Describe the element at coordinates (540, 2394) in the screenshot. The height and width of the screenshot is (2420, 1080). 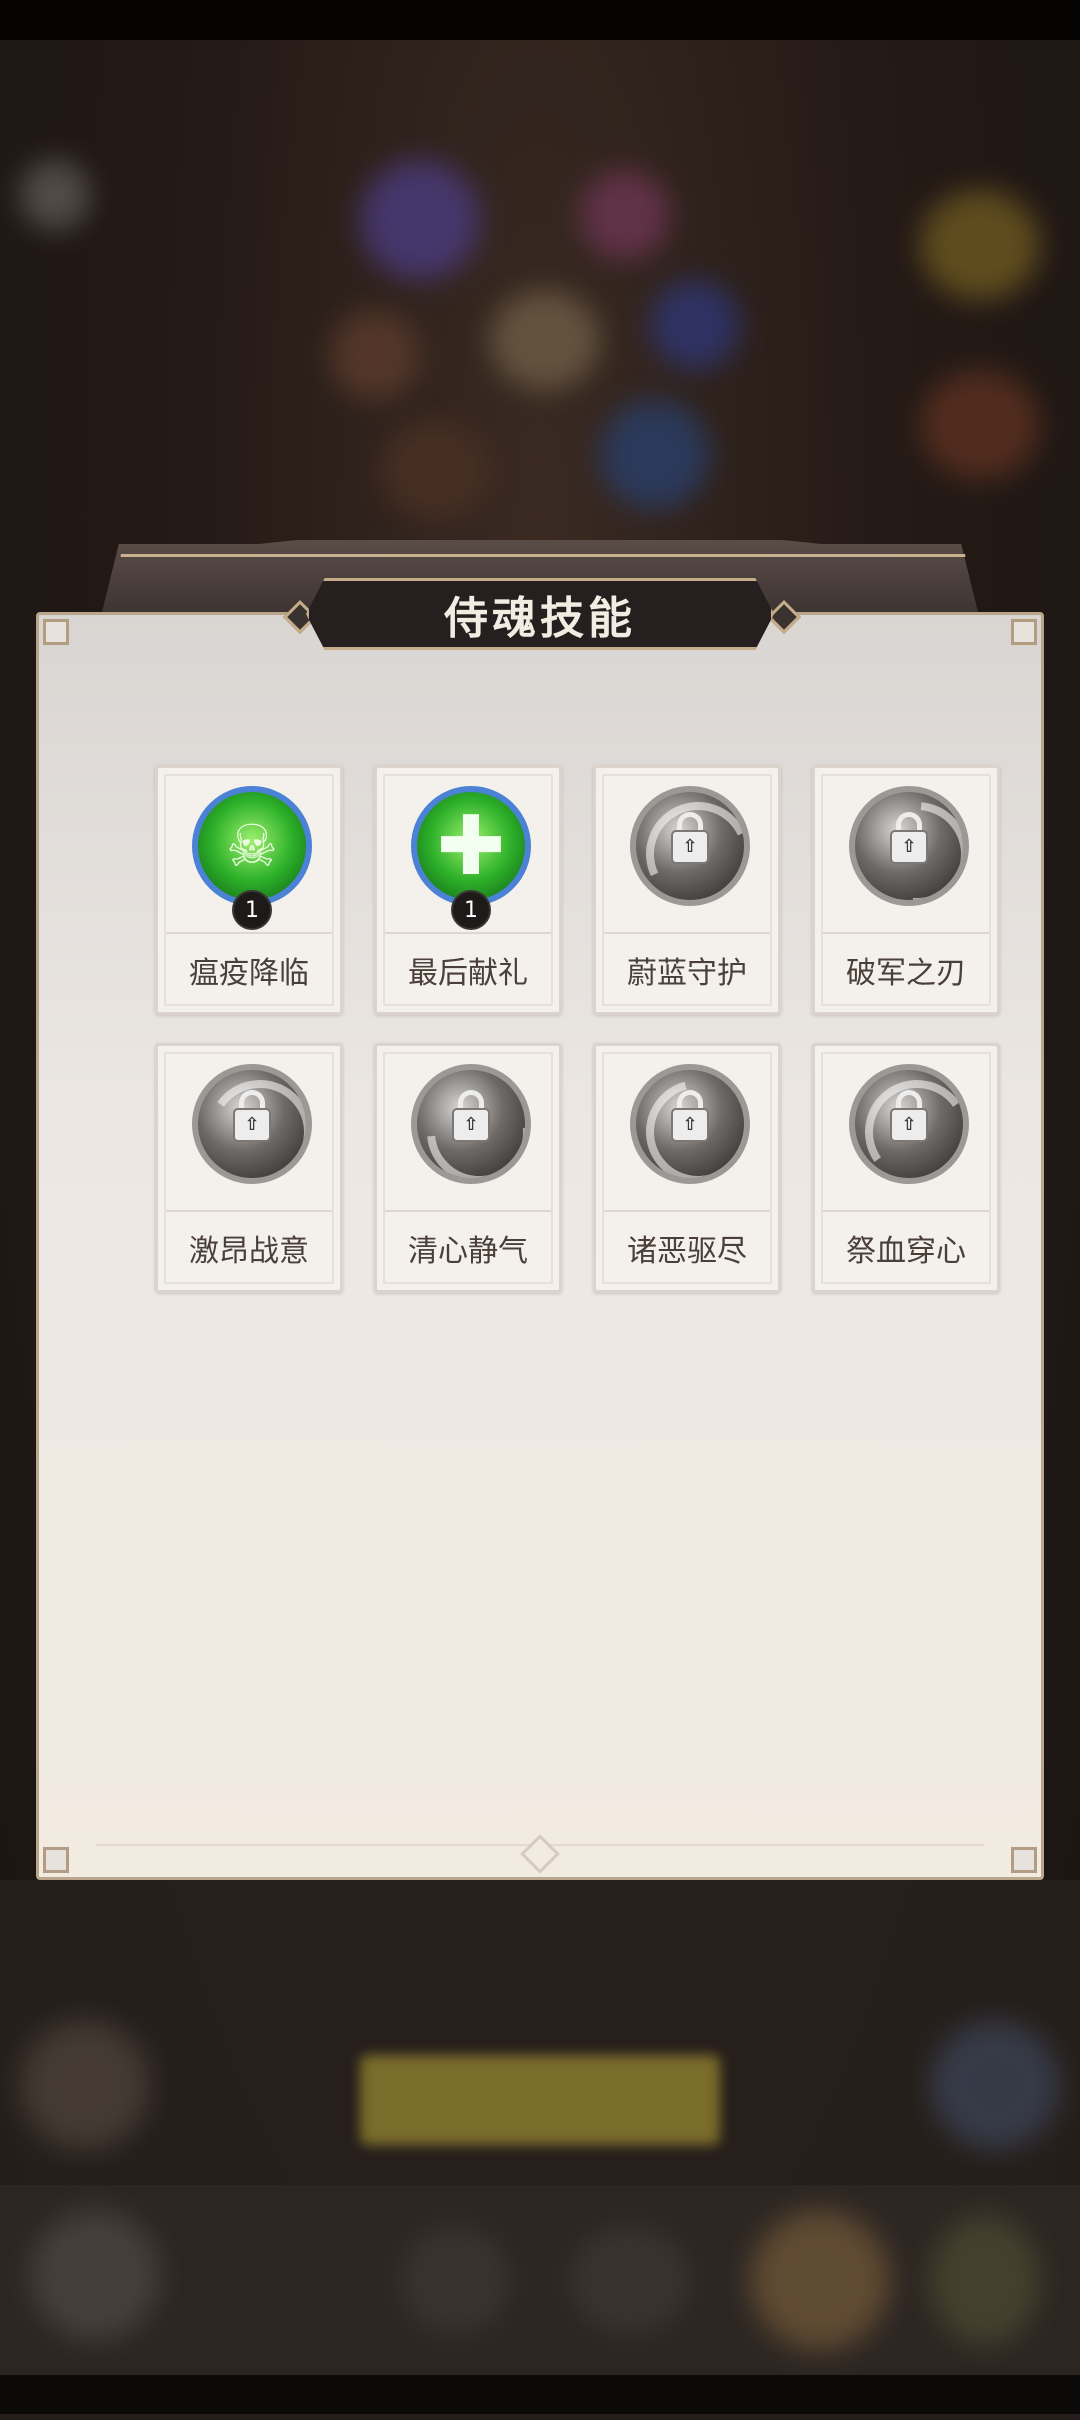
I see `system-nav-bar` at that location.